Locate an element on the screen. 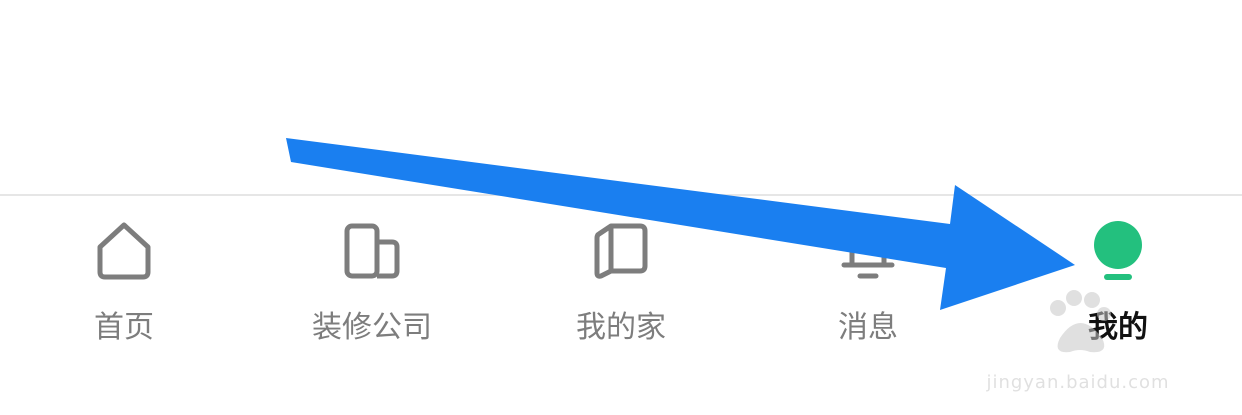  tab-my-home: 我的家 is located at coordinates (621, 286).